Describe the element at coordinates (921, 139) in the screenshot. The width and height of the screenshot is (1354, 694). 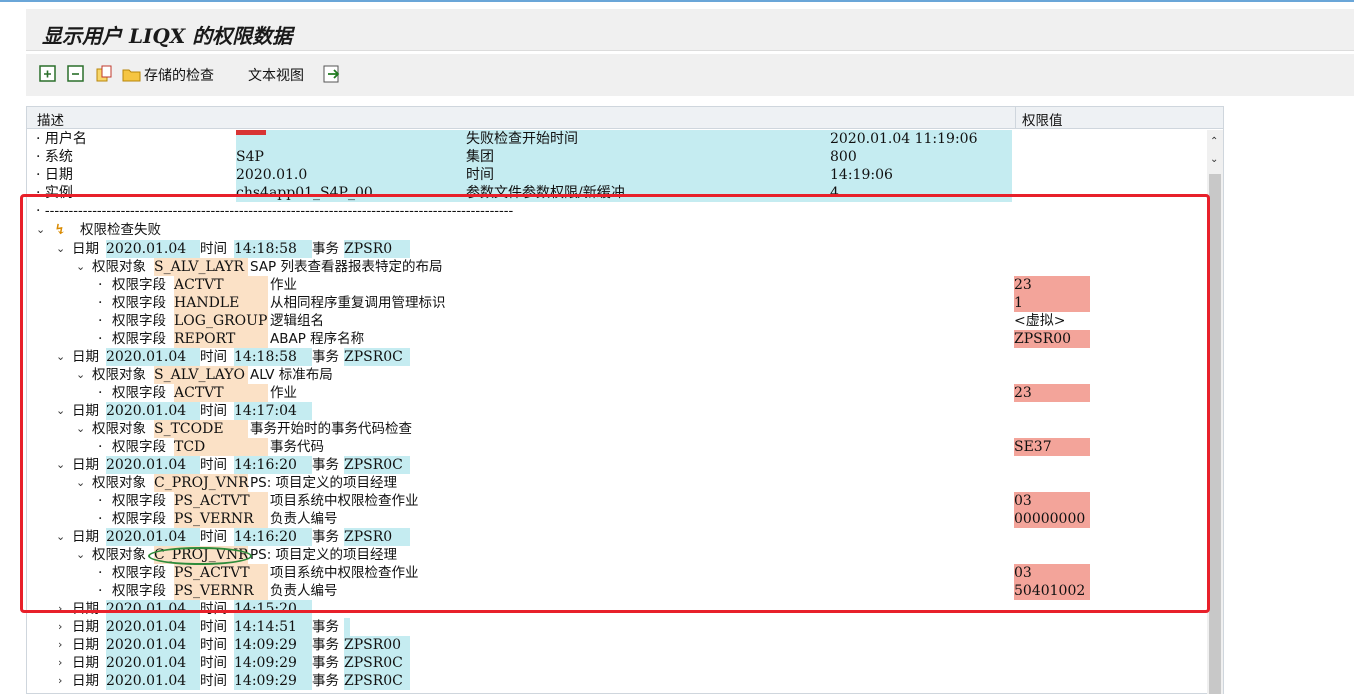
I see `fail-start-value: 2020.01.04 11:19:06` at that location.